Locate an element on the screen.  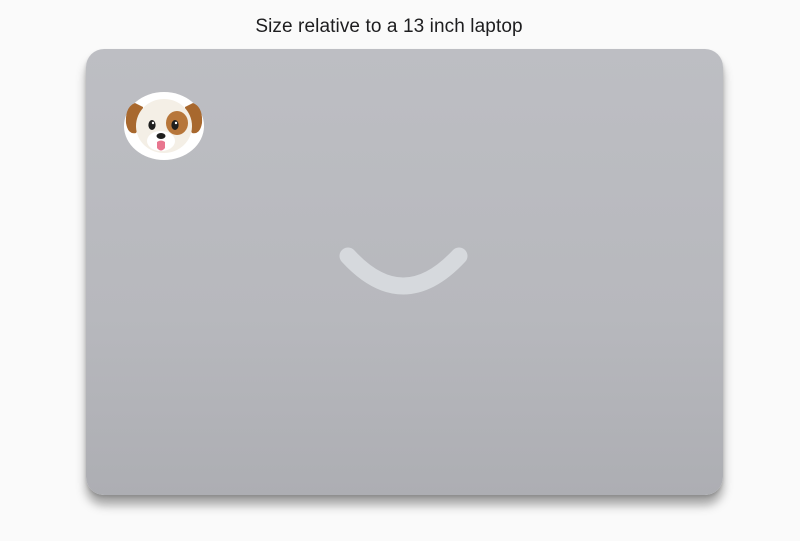
size-caption: Size relative to a 13 inch laptop is located at coordinates (389, 26).